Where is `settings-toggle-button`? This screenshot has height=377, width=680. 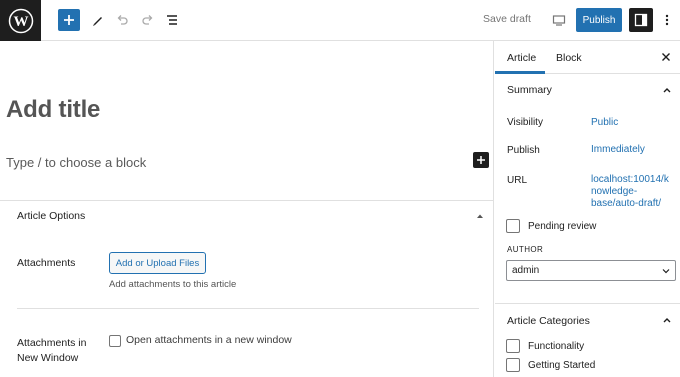
settings-toggle-button is located at coordinates (641, 20).